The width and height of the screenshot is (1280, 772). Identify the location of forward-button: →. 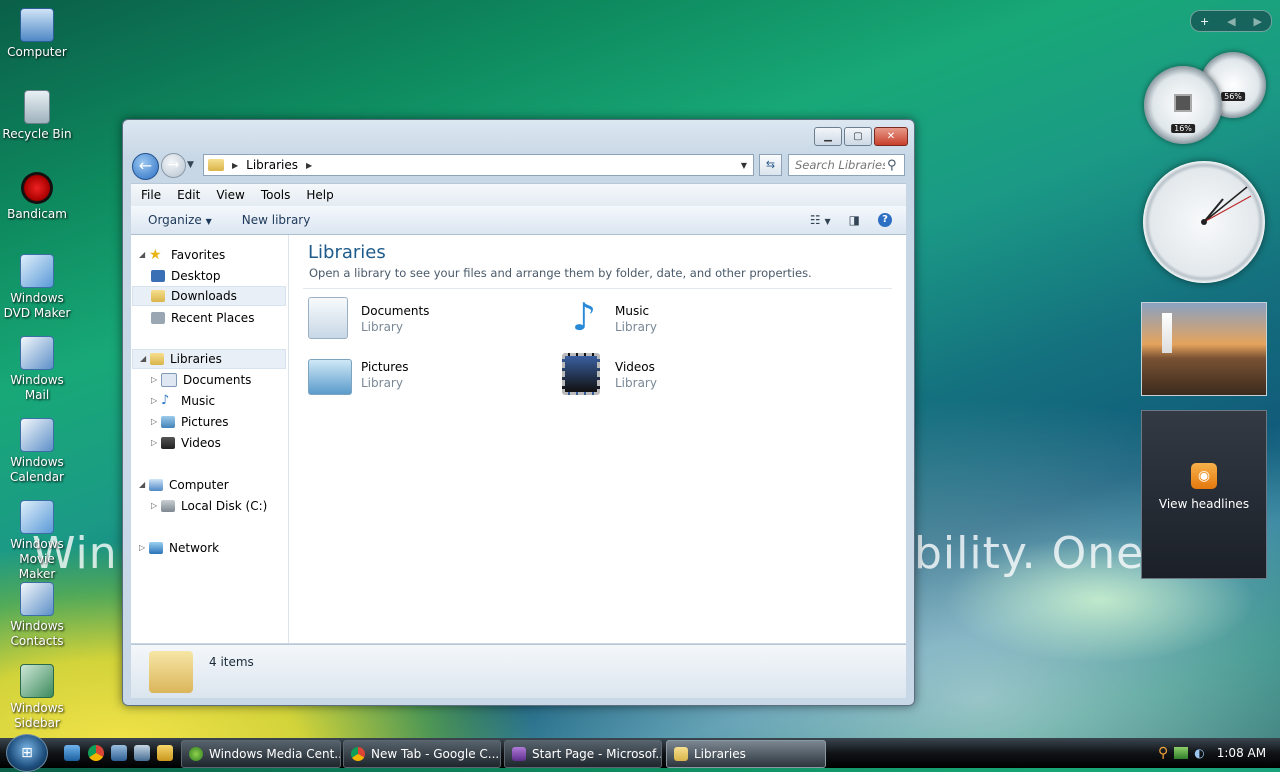
(173, 165).